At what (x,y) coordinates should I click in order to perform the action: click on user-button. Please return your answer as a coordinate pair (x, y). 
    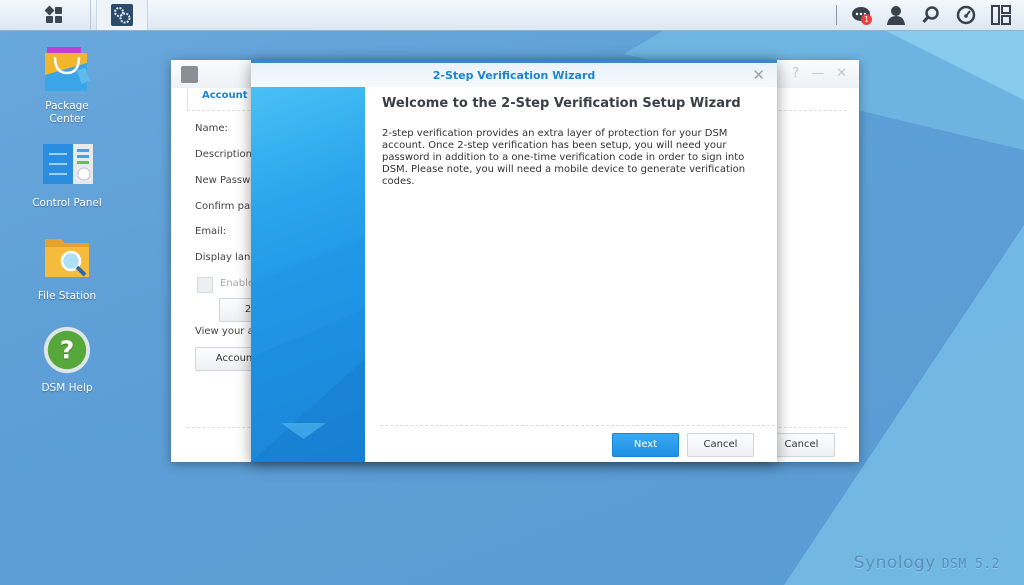
    Looking at the image, I should click on (896, 15).